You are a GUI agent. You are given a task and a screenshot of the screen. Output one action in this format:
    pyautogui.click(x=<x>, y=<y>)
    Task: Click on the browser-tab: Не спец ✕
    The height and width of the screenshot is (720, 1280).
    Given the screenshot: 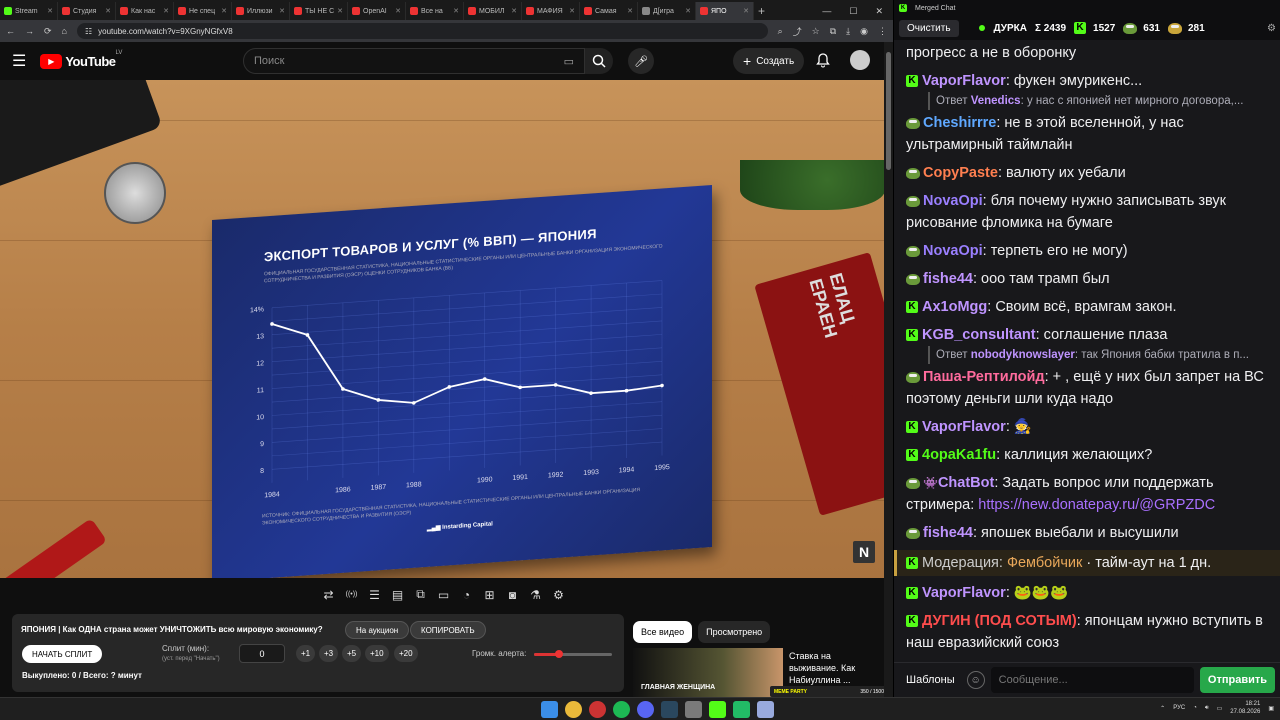 What is the action you would take?
    pyautogui.click(x=203, y=11)
    